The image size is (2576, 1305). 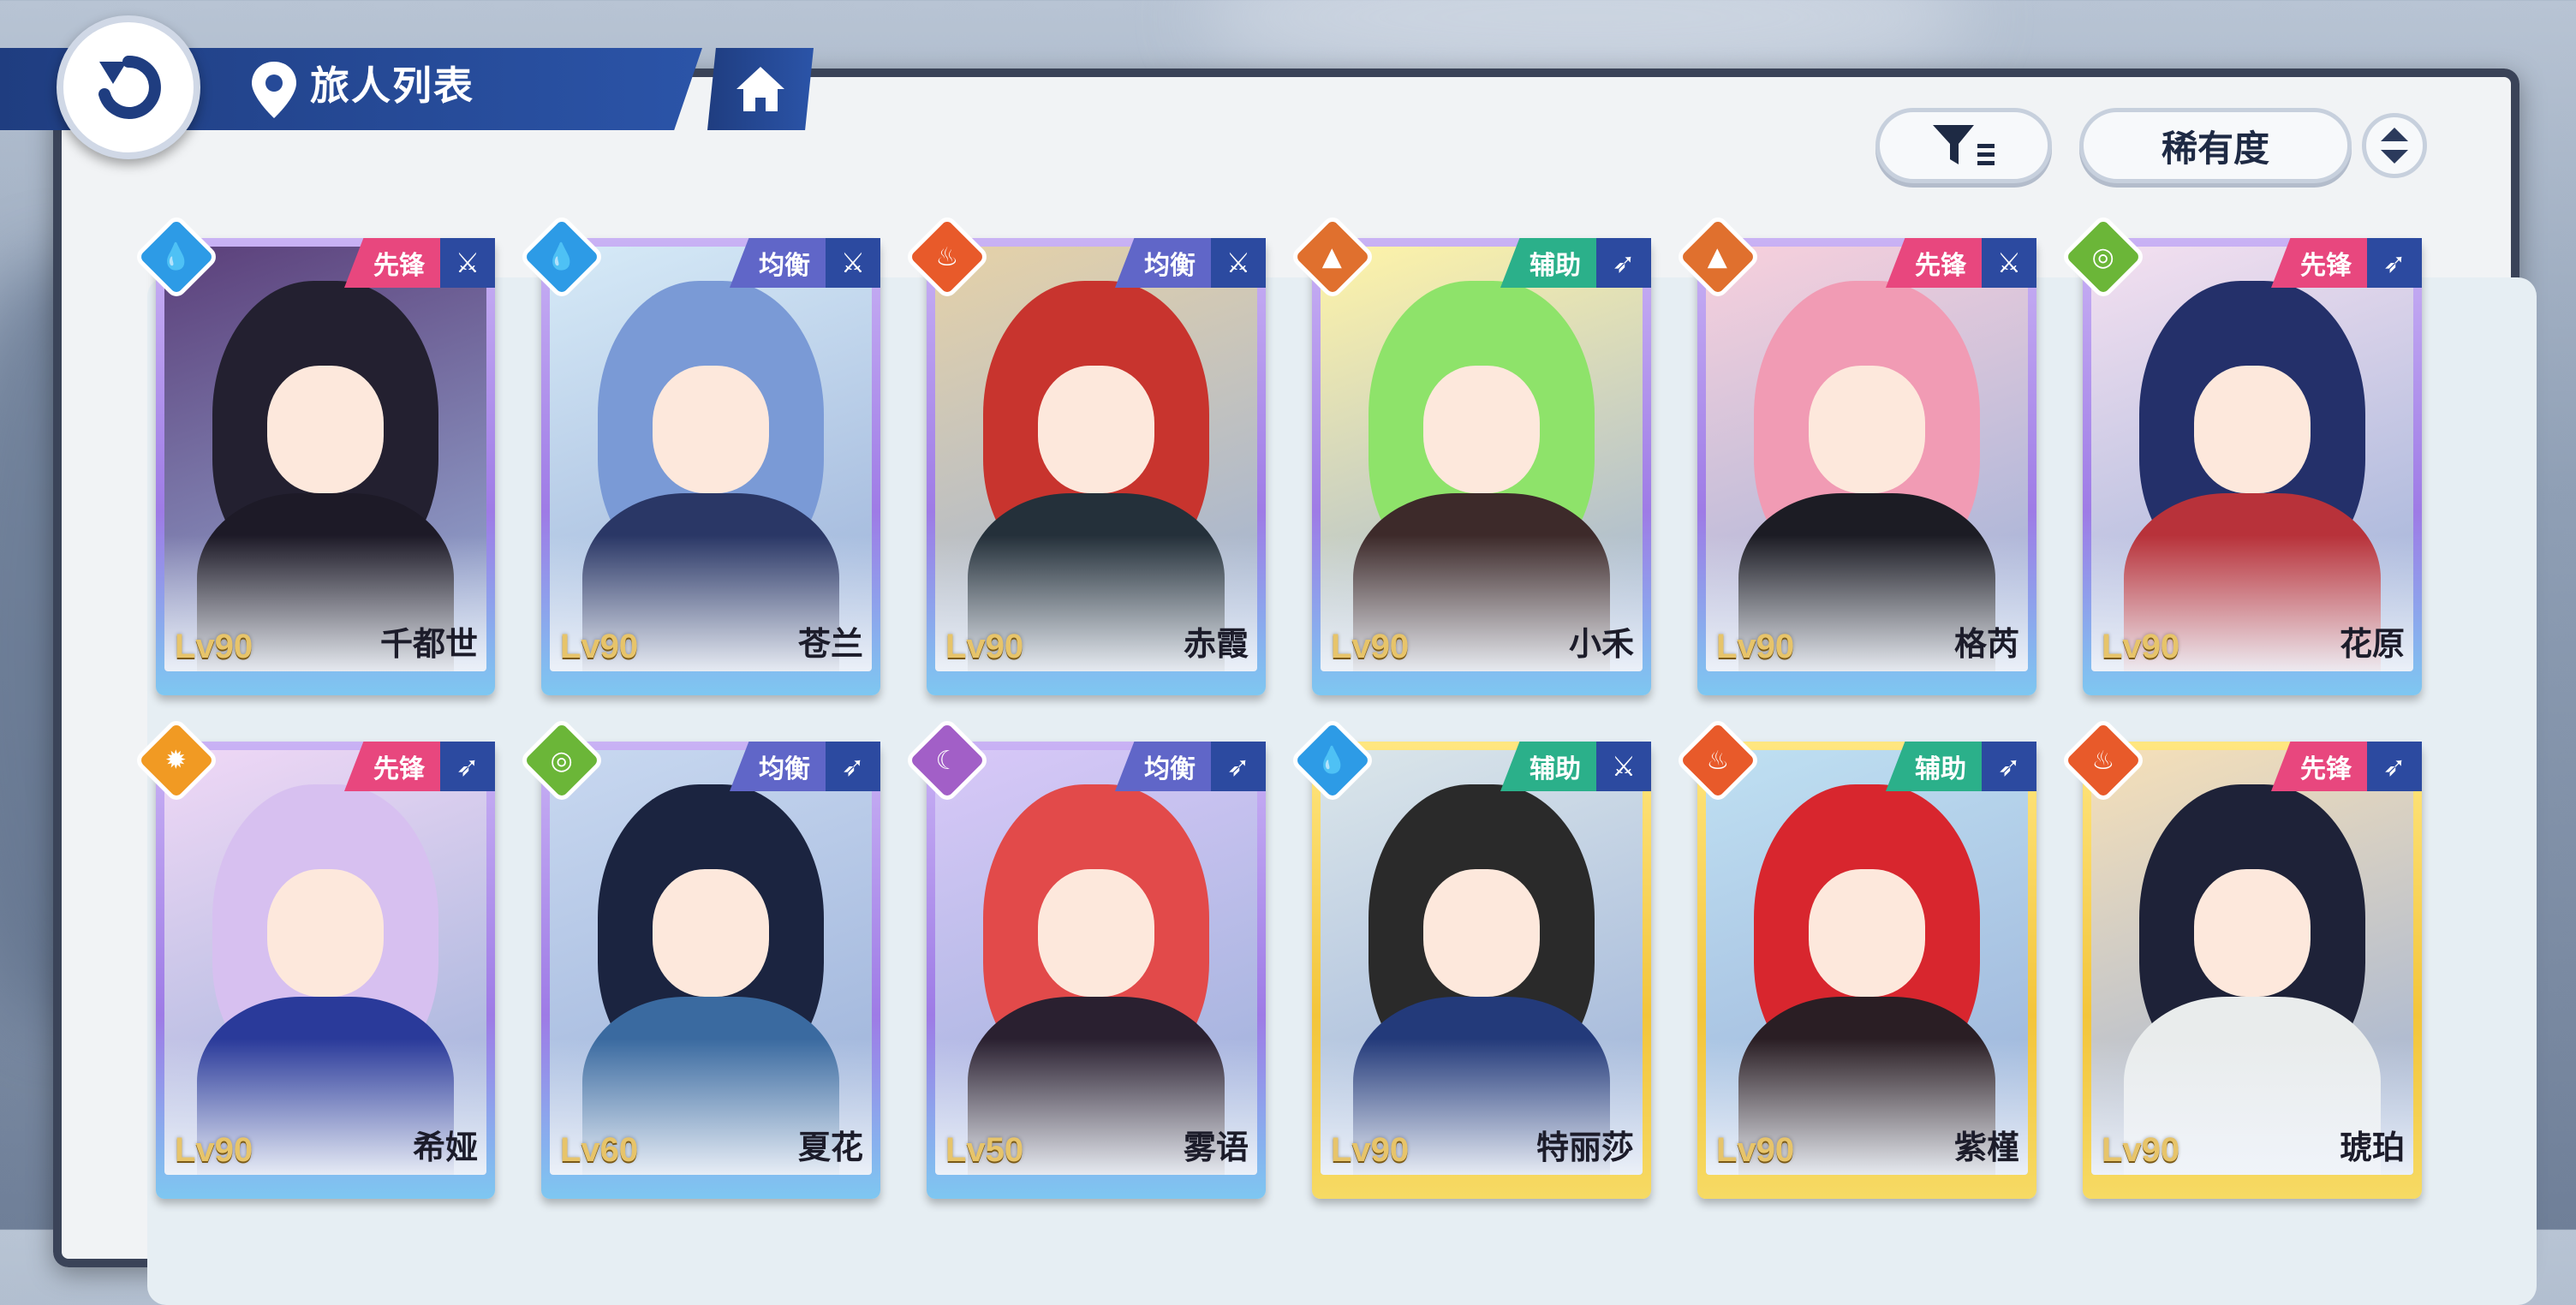 I want to click on traveler-card: Lv90 特丽莎 💧 辅助 ⚔, so click(x=1470, y=958).